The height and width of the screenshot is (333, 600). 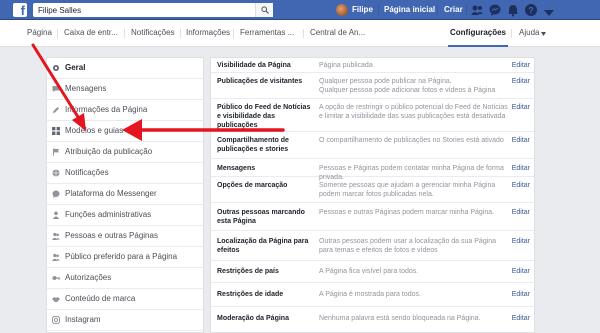 What do you see at coordinates (495, 10) in the screenshot?
I see `messenger-icon` at bounding box center [495, 10].